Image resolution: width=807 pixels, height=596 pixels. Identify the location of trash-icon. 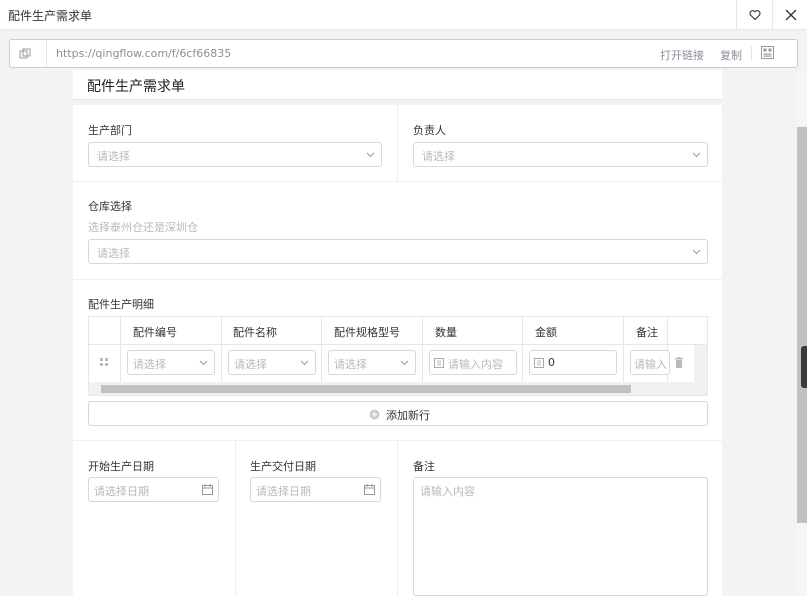
(679, 363).